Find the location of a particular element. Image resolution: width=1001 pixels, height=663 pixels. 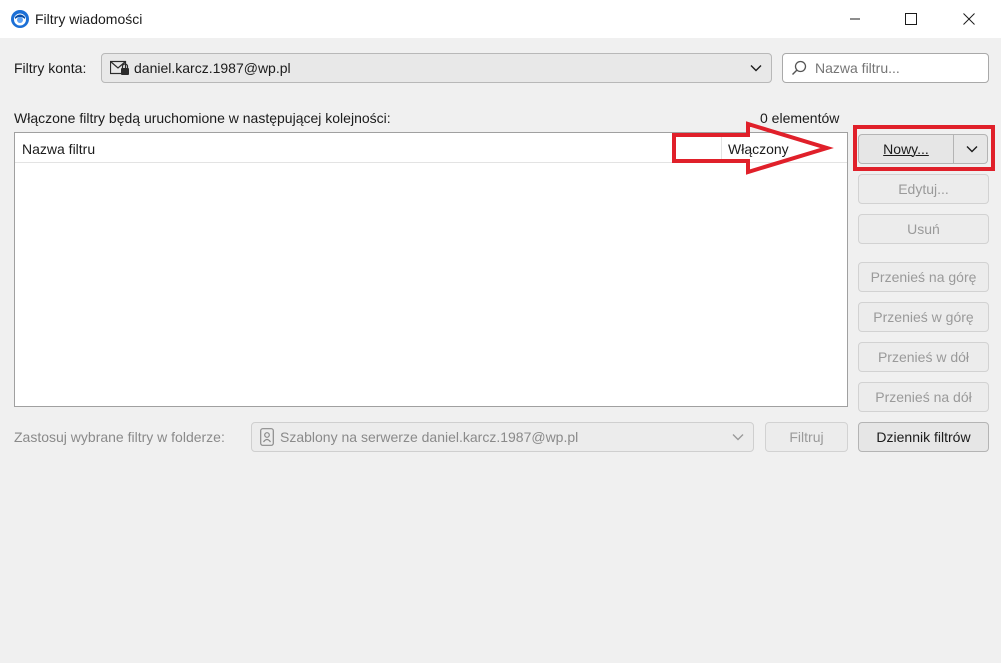

mail-account-icon is located at coordinates (119, 67).